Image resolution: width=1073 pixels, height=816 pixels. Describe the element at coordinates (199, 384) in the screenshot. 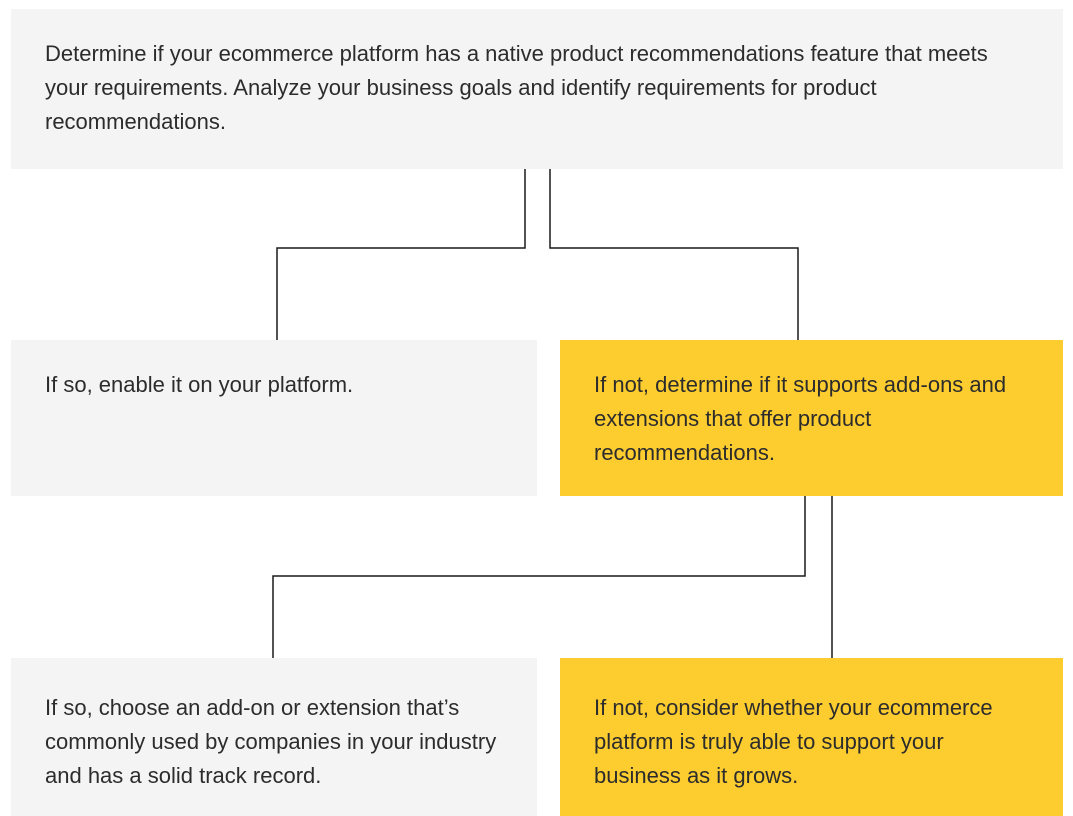

I see `native-feature-yes-text: If so, enable it on your platform.` at that location.